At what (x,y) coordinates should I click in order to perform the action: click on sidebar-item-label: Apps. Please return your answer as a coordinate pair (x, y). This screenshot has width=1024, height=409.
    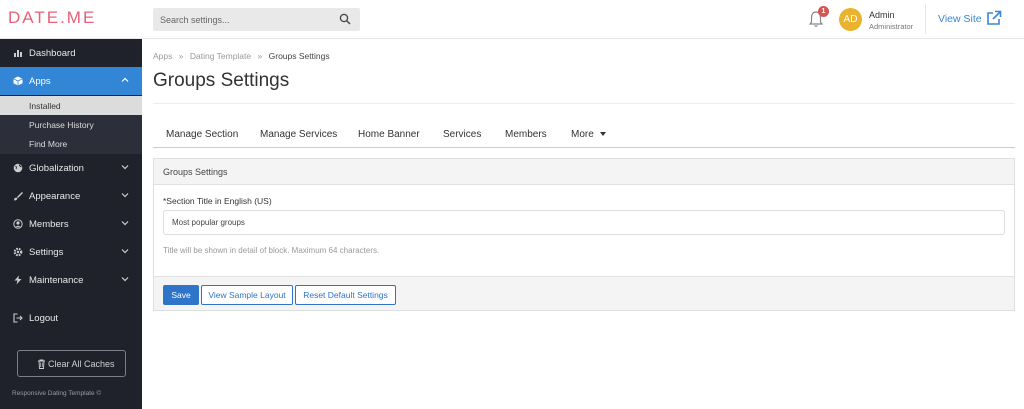
    Looking at the image, I should click on (40, 81).